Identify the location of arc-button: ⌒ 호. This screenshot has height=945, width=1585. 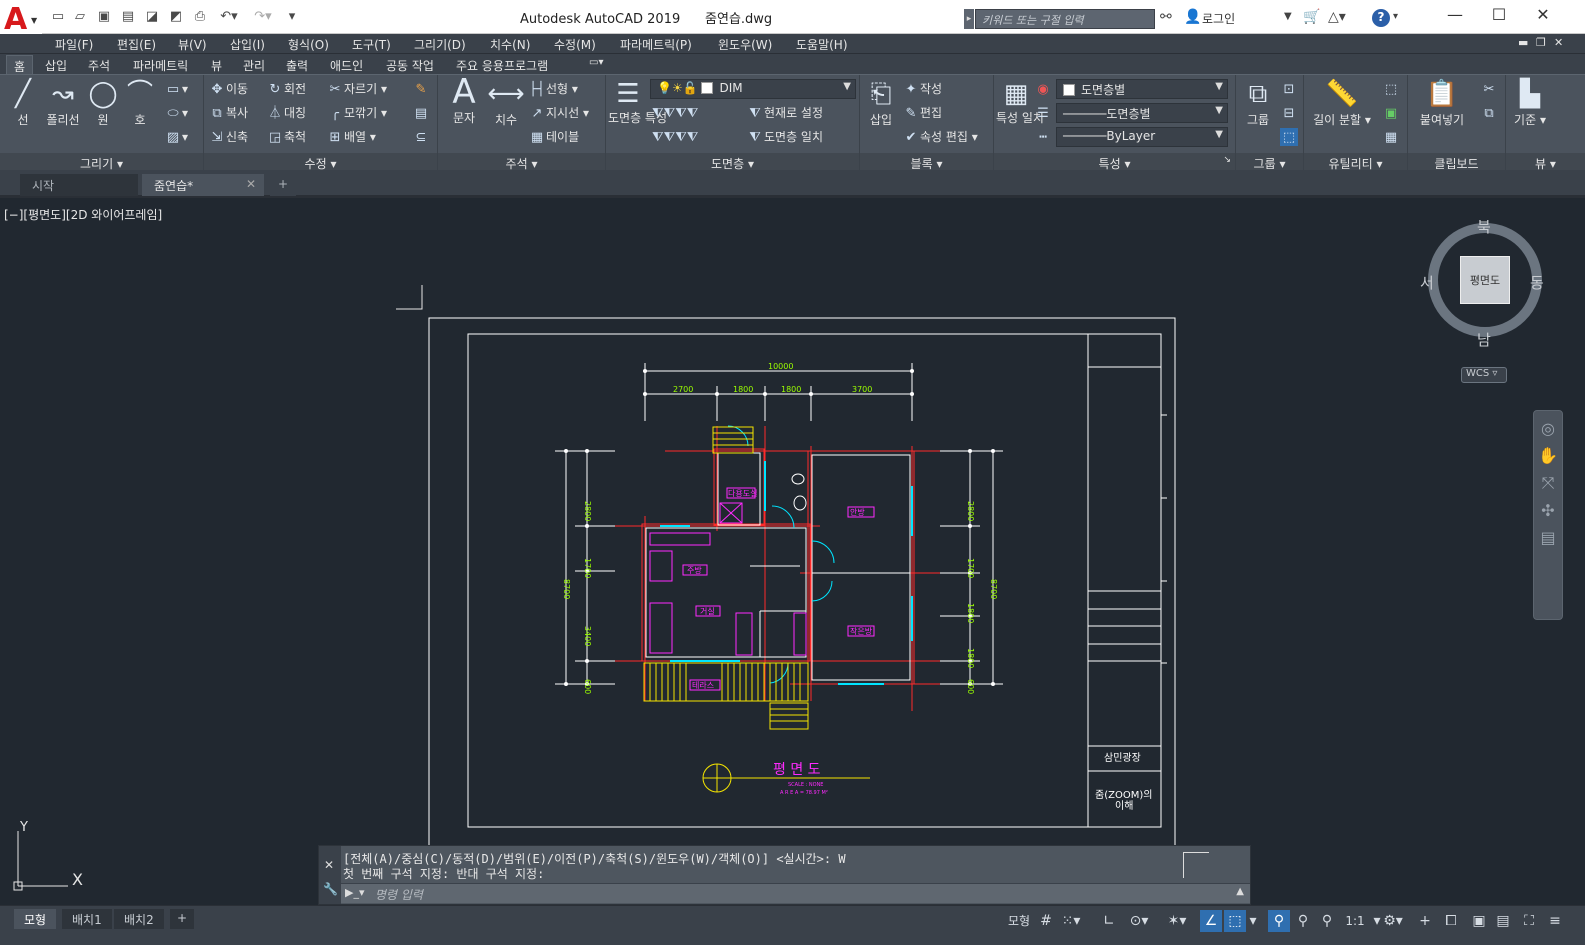
(140, 103).